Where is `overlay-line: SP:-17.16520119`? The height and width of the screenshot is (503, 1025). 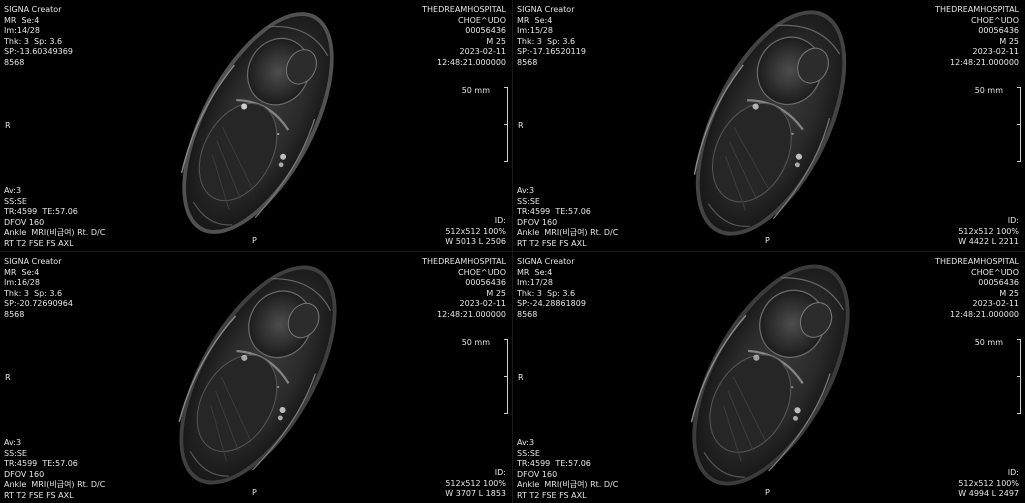 overlay-line: SP:-17.16520119 is located at coordinates (551, 52).